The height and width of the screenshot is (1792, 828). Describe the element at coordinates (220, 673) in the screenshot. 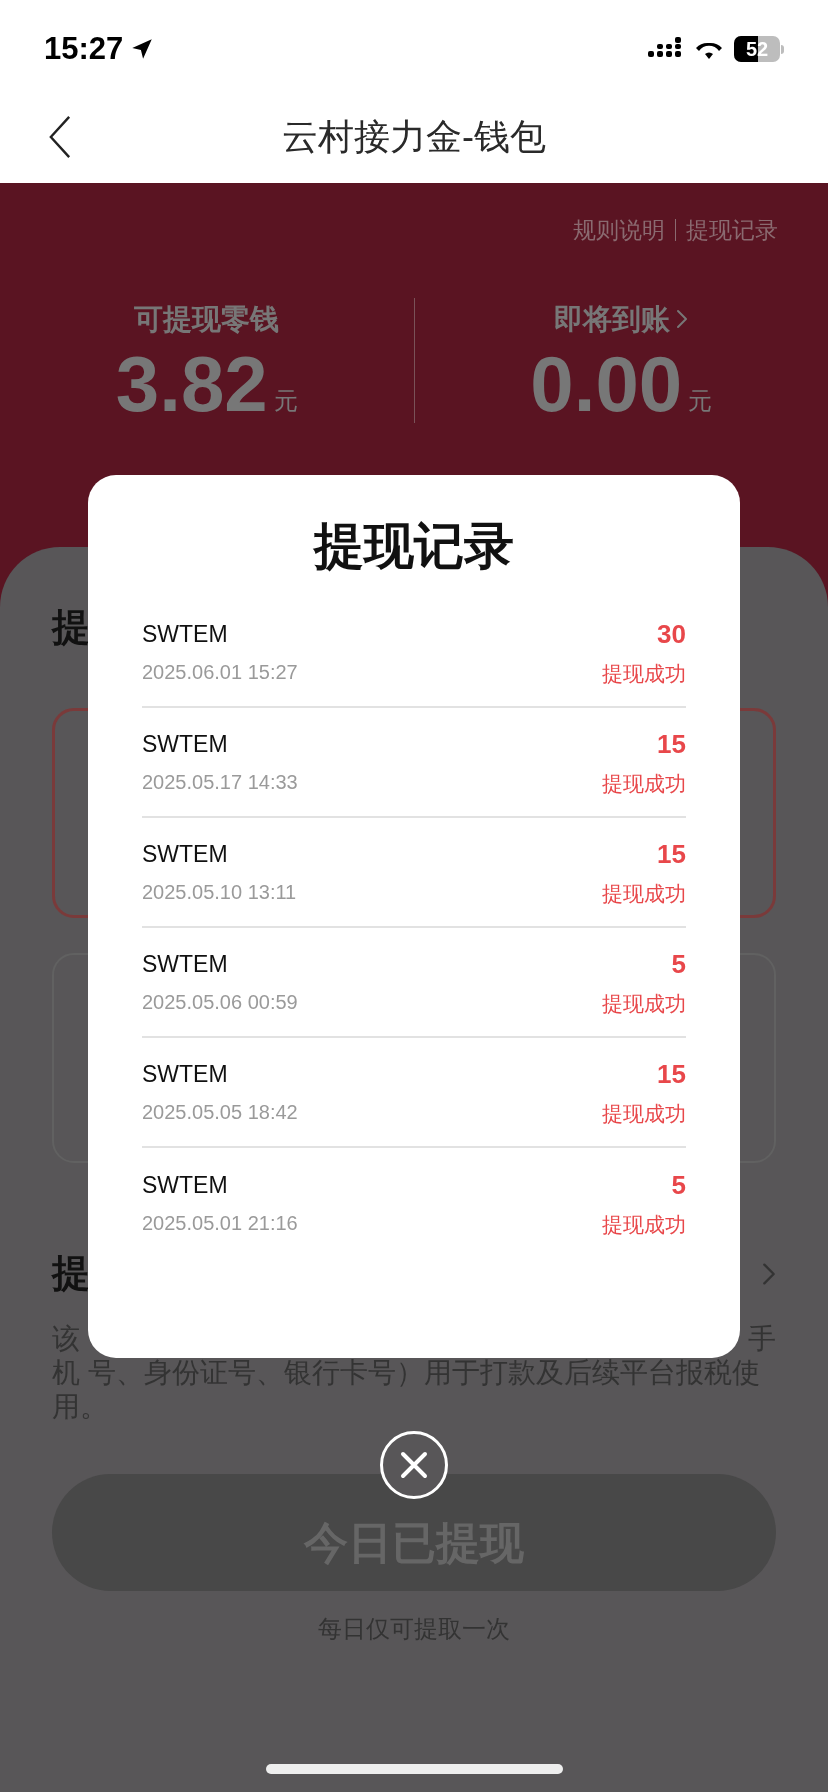

I see `record-time: 2025.06.01 15:27` at that location.